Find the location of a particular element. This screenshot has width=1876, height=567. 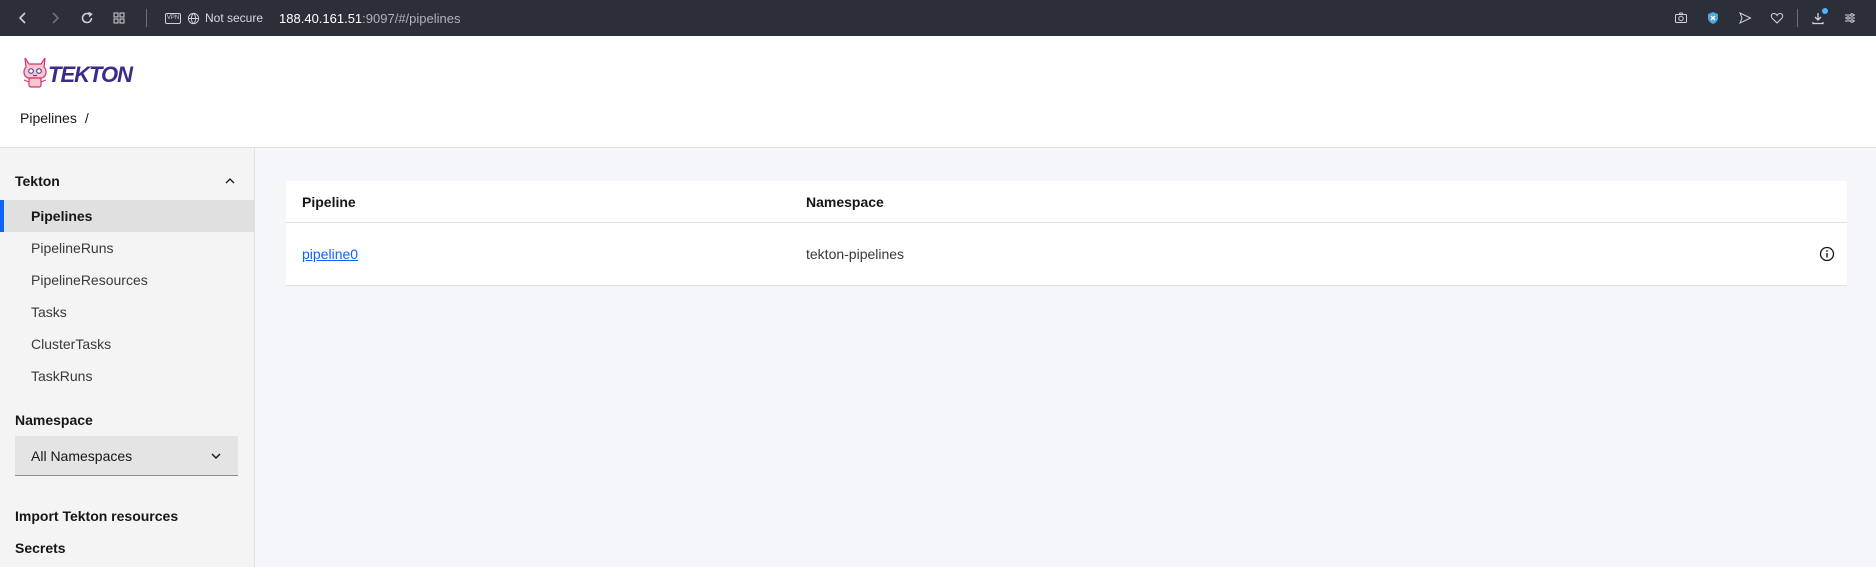

chevron-right-icon is located at coordinates (56, 18).